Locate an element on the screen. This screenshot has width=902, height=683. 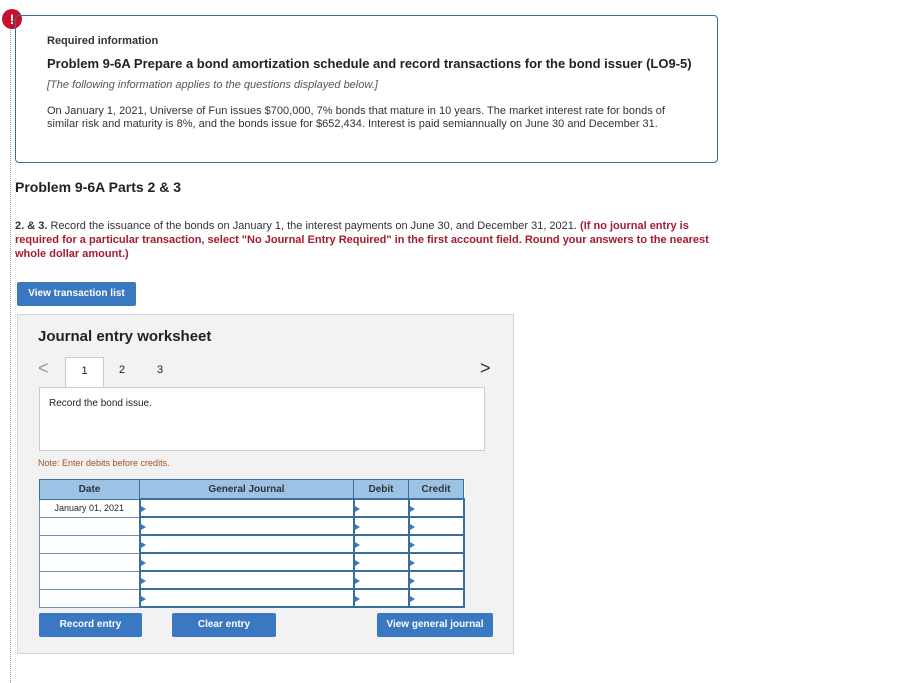
tab-1: 1 is located at coordinates (84, 372).